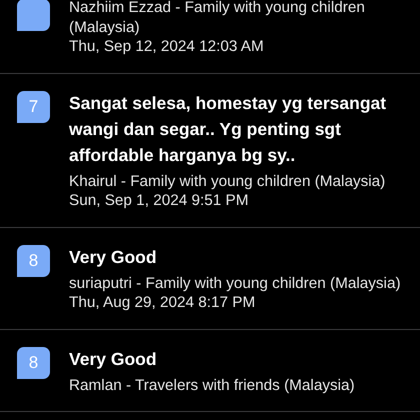  I want to click on review-date: Sun, Sep 1, 2024 9:51 PM, so click(159, 200).